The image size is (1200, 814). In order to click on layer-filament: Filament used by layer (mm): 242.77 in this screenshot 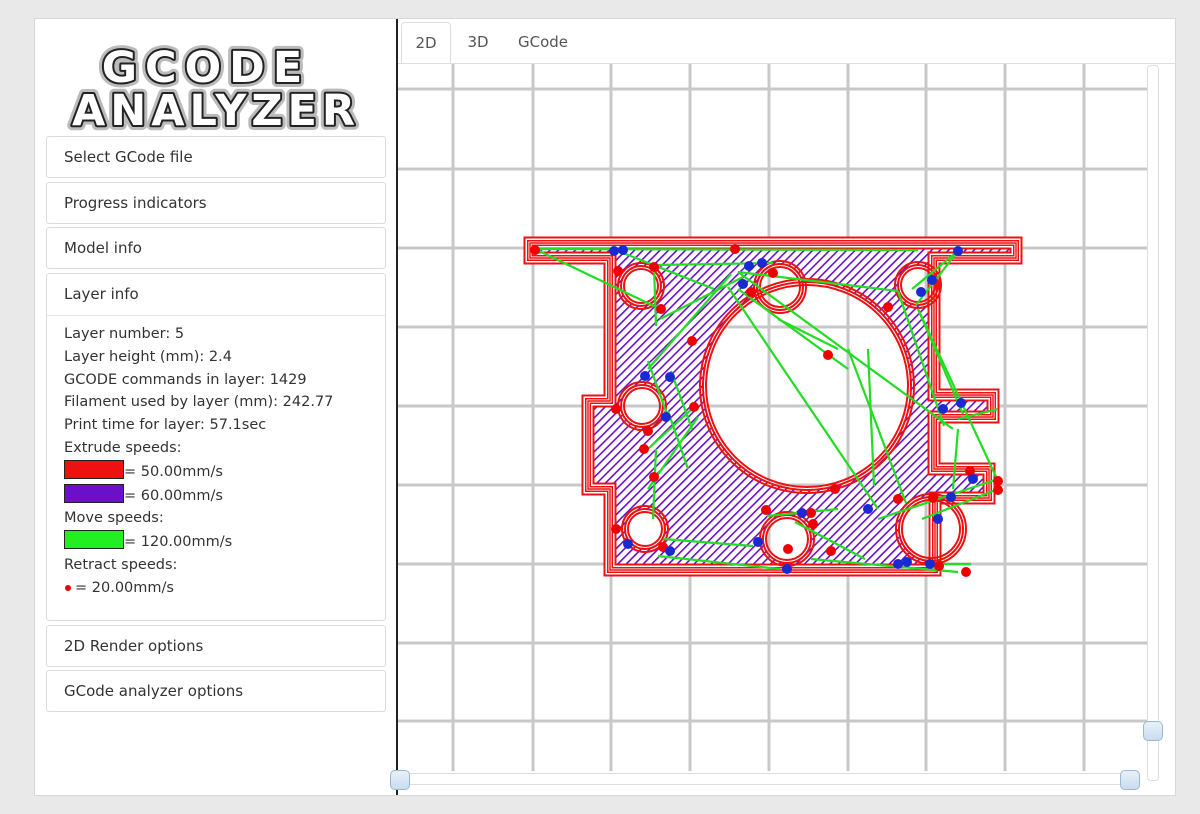, I will do `click(199, 402)`.